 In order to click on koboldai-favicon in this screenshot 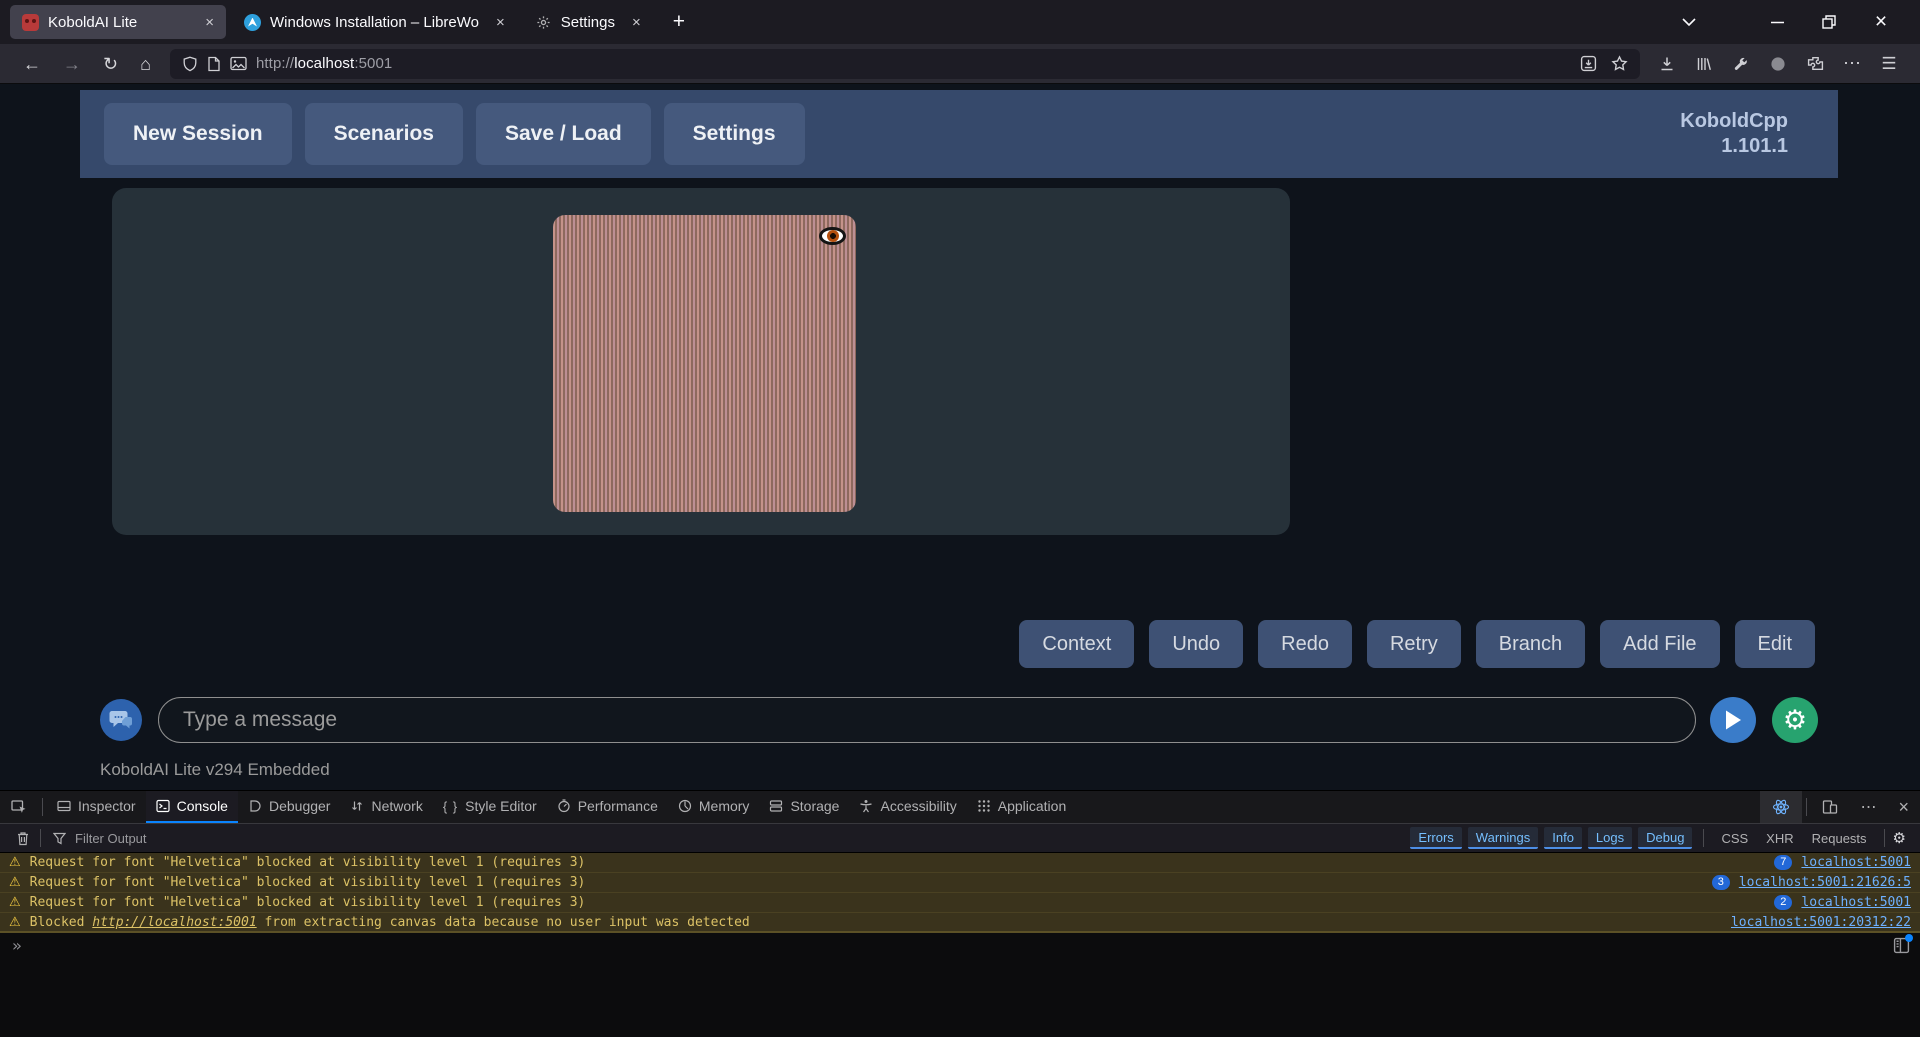, I will do `click(30, 22)`.